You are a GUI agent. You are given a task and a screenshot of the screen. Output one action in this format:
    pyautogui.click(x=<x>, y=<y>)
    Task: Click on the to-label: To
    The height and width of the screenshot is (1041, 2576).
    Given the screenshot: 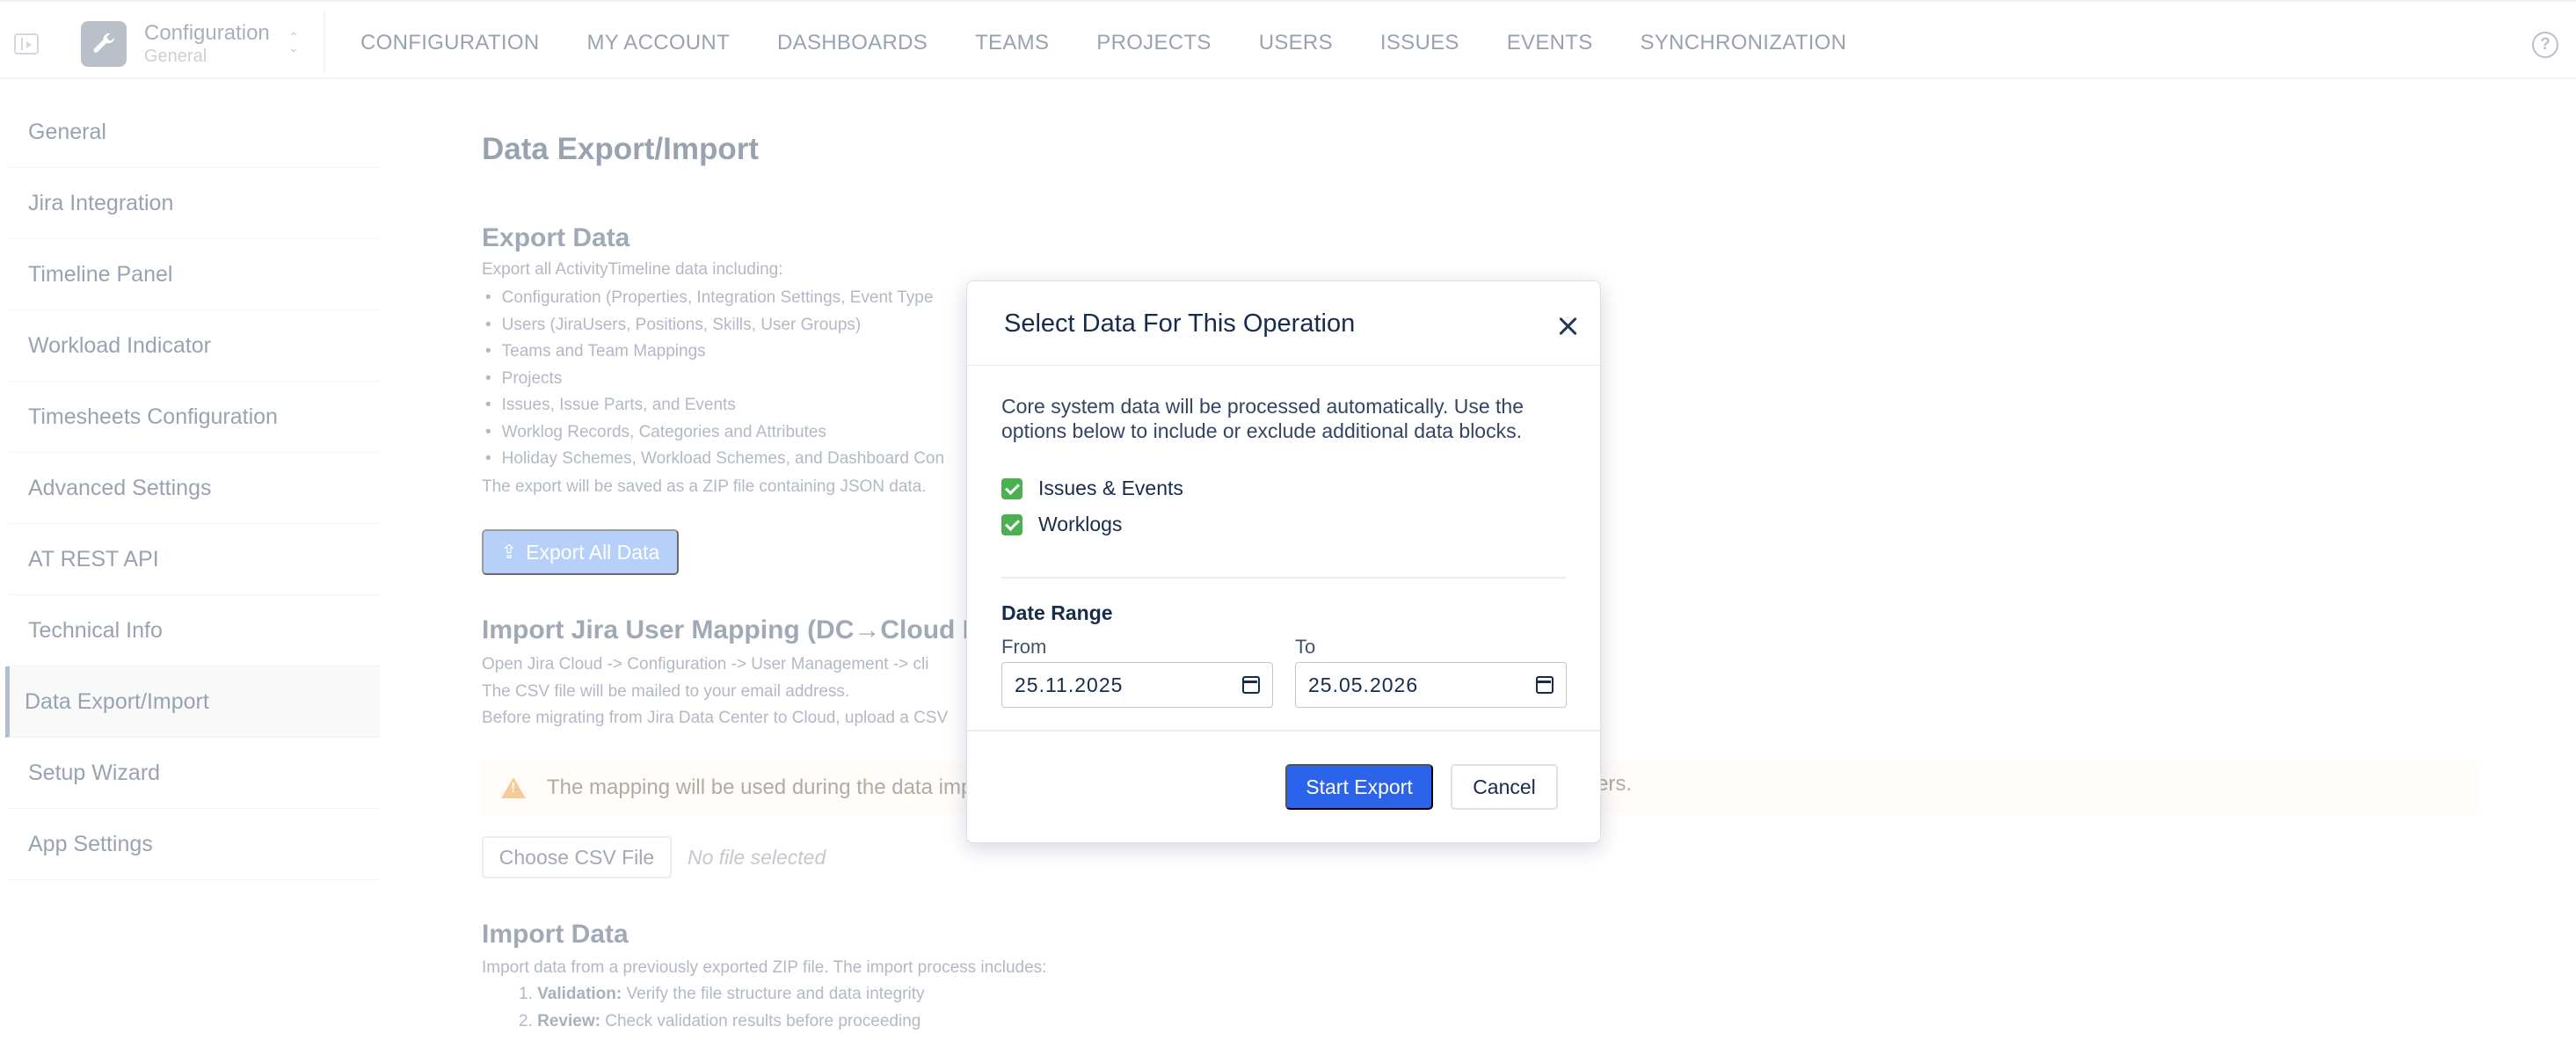 What is the action you would take?
    pyautogui.click(x=1305, y=647)
    